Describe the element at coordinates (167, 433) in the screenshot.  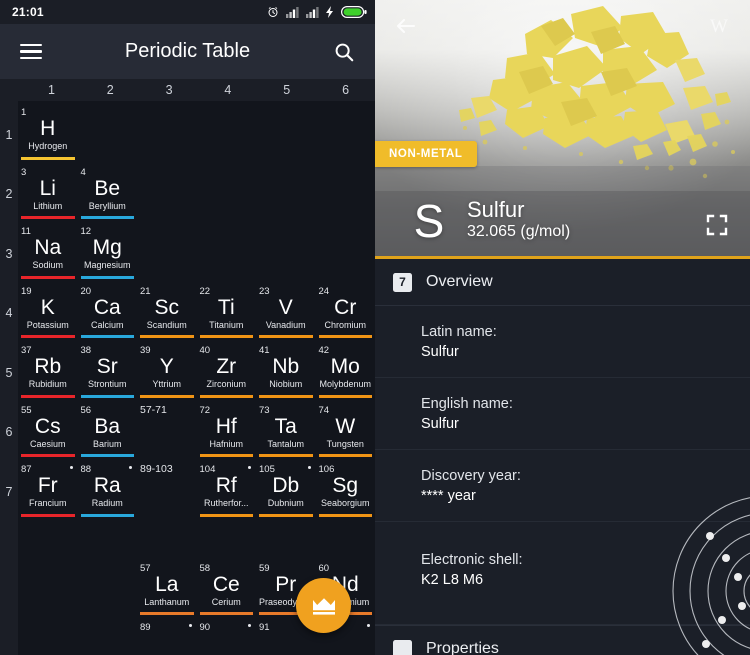
I see `element-cell: 57-71` at that location.